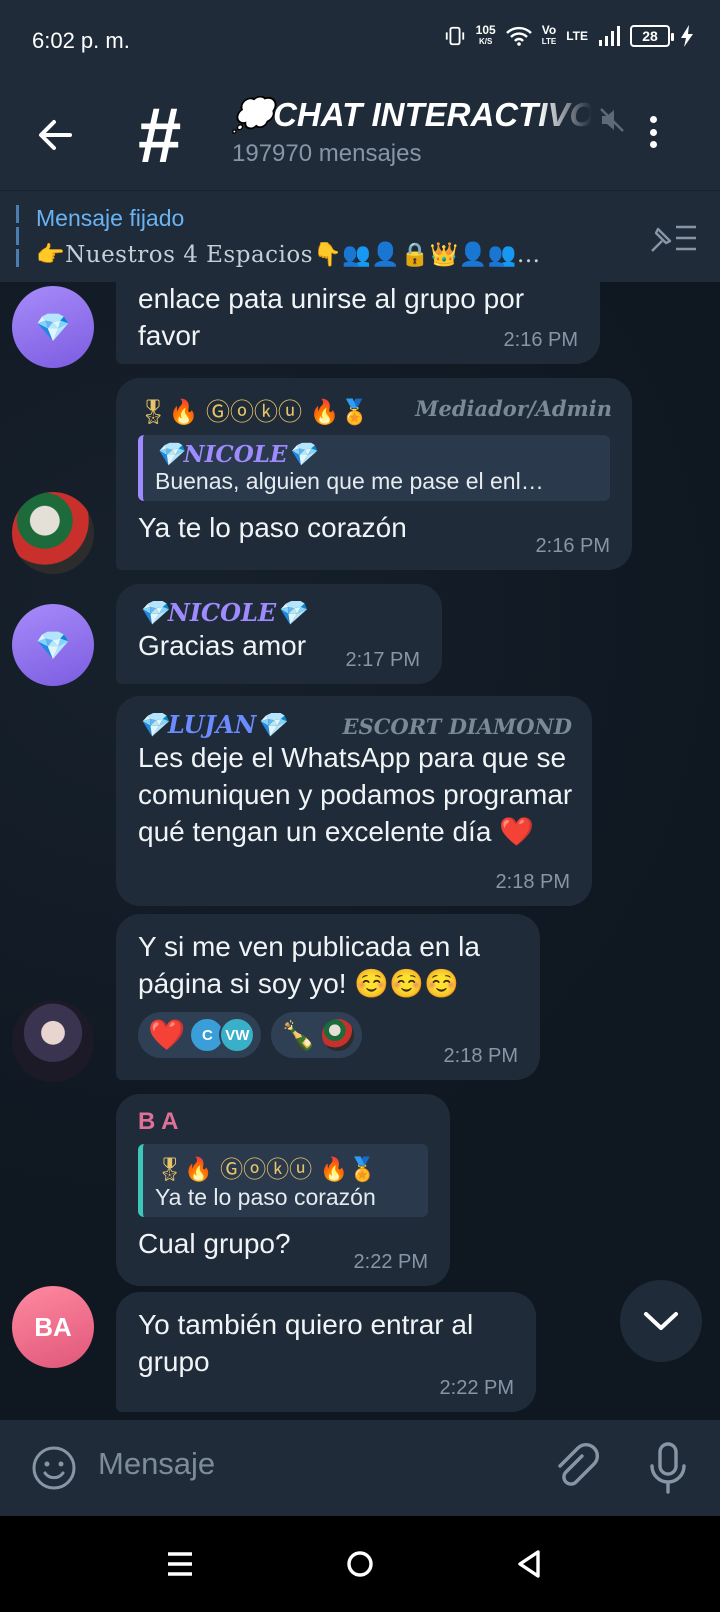 This screenshot has width=720, height=1612. Describe the element at coordinates (54, 1468) in the screenshot. I see `emoji-icon` at that location.